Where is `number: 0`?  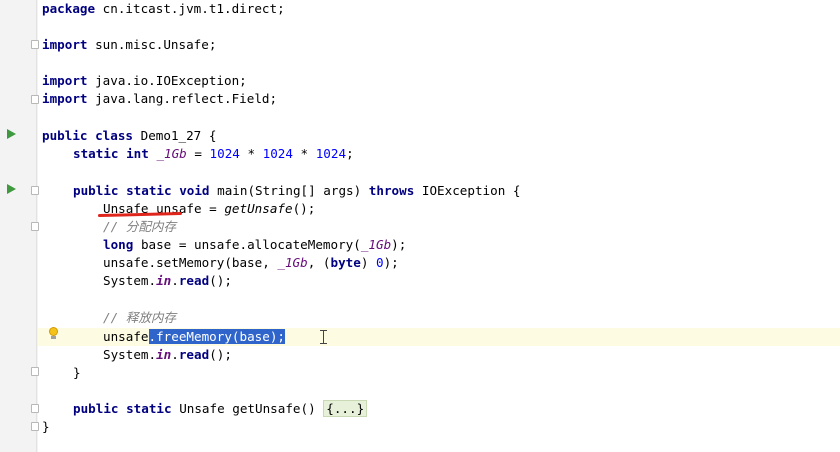
number: 0 is located at coordinates (380, 262).